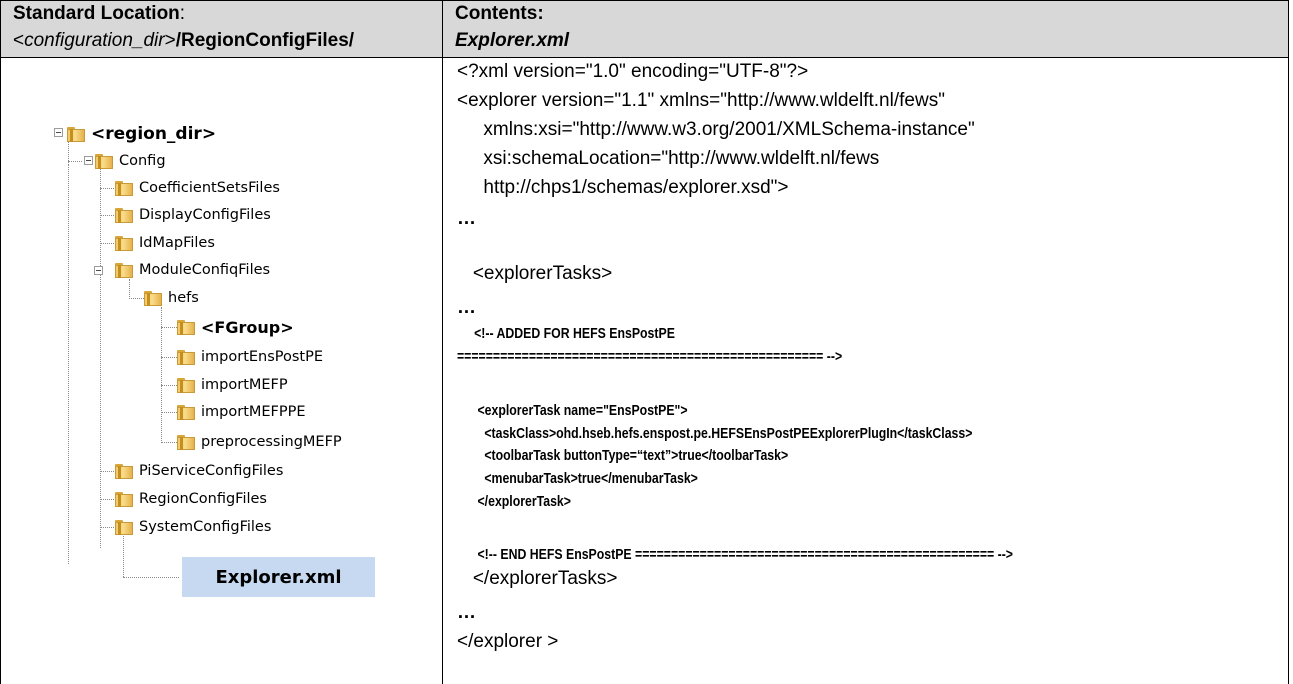  I want to click on xml-line: </explorer >, so click(508, 641).